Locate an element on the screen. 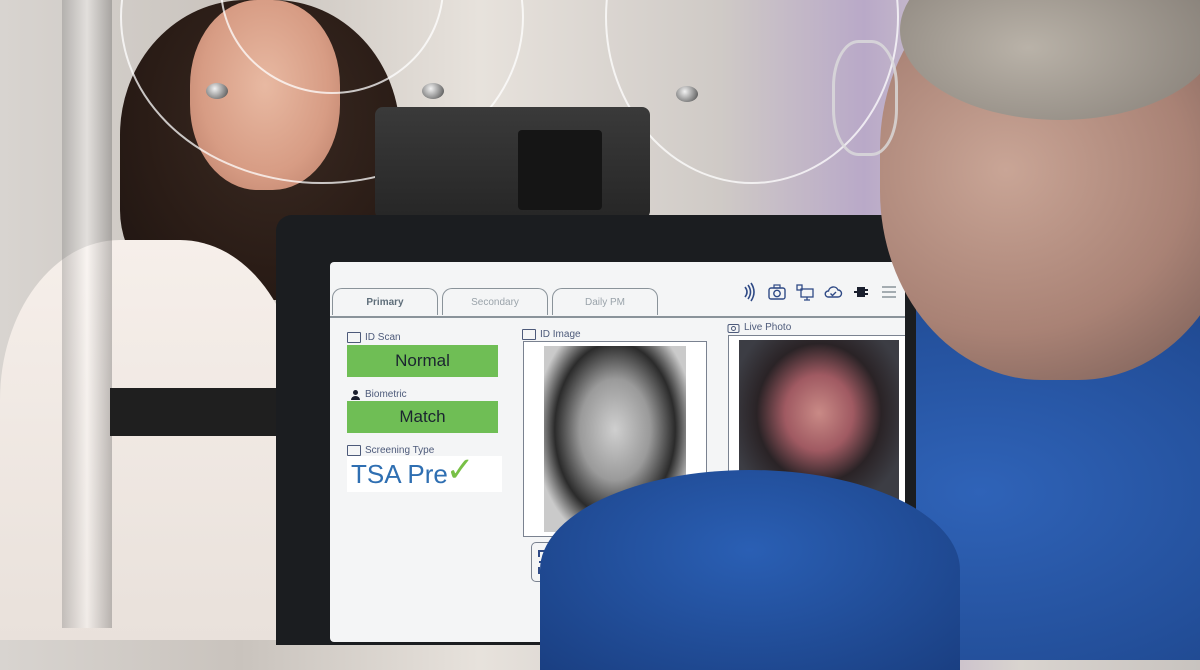 The width and height of the screenshot is (1200, 670). status-toolbar is located at coordinates (819, 292).